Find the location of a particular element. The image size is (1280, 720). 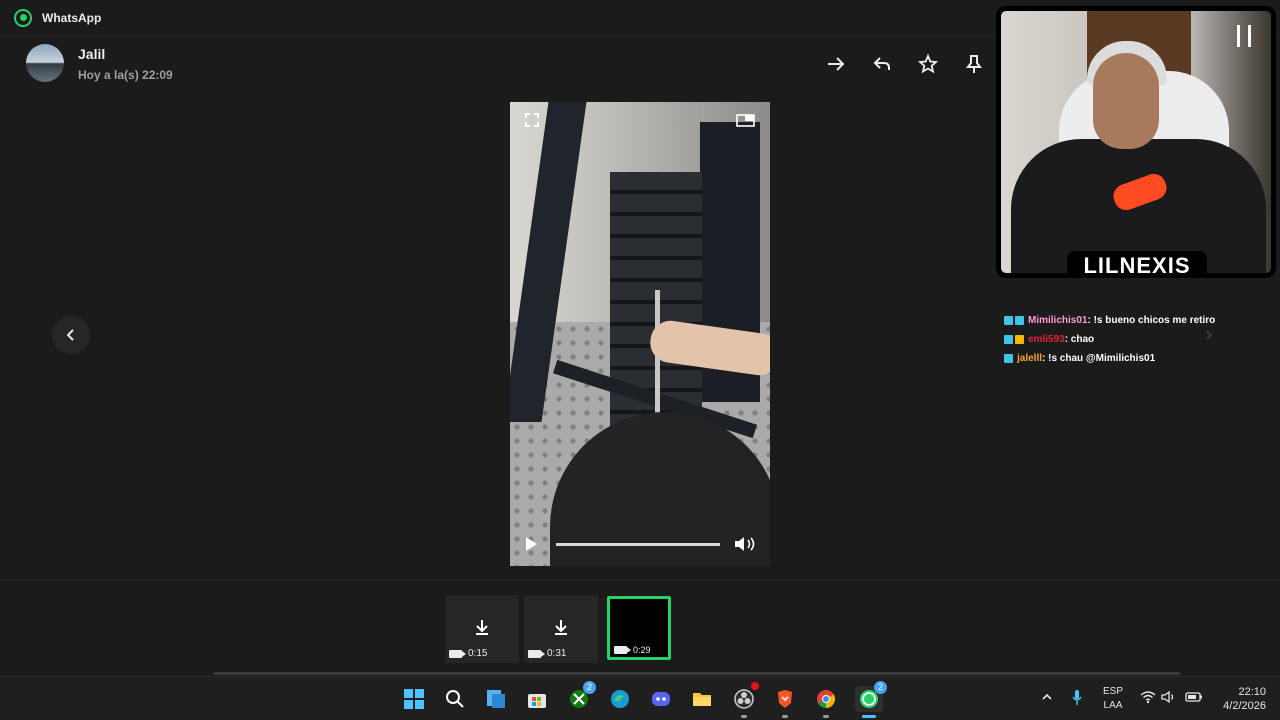

chrome-button is located at coordinates (826, 702).